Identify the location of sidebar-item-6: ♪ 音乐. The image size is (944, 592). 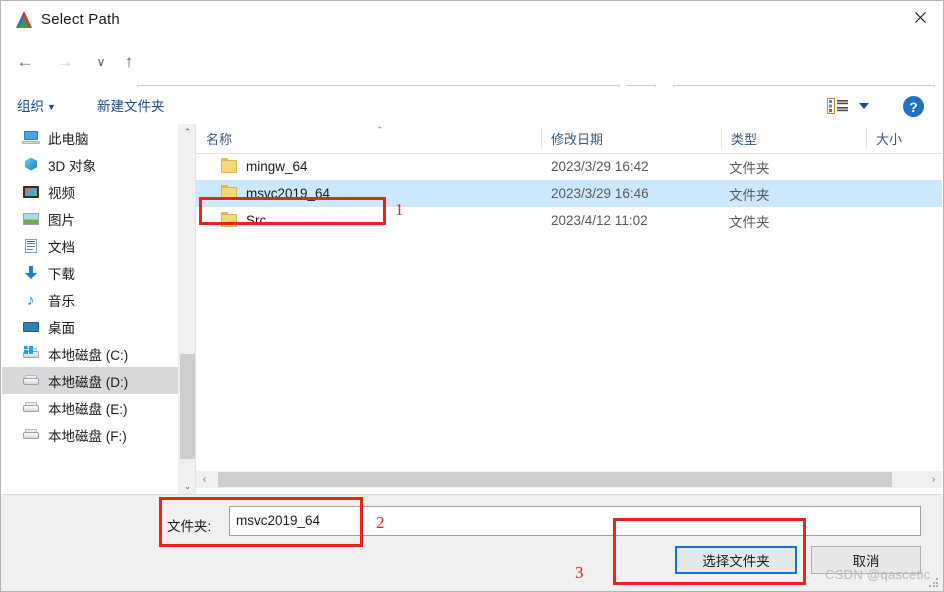
(90, 299).